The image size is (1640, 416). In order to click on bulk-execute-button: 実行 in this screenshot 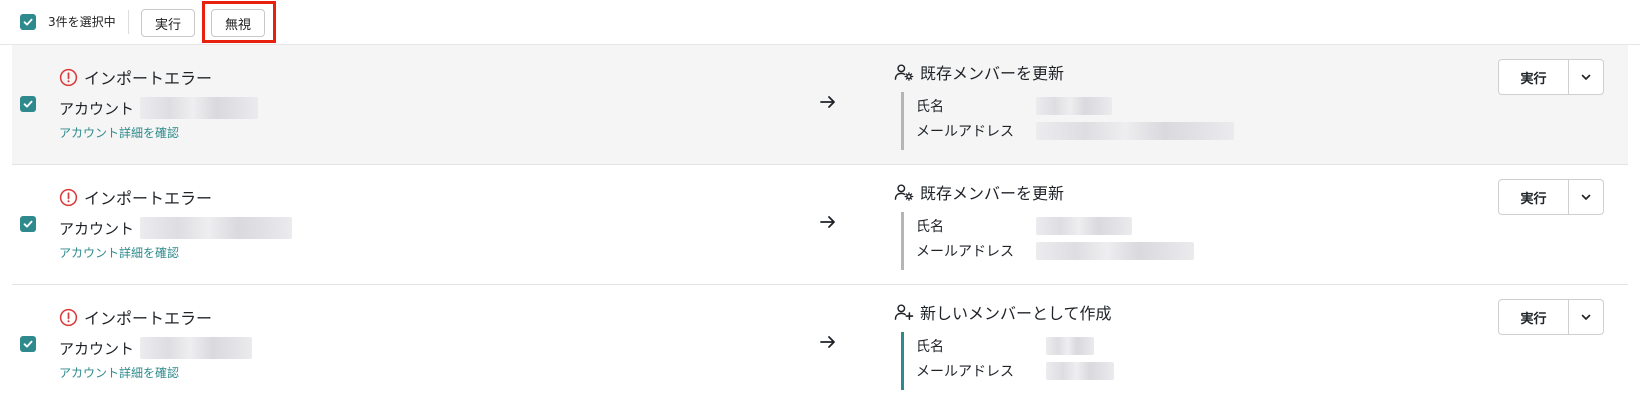, I will do `click(168, 23)`.